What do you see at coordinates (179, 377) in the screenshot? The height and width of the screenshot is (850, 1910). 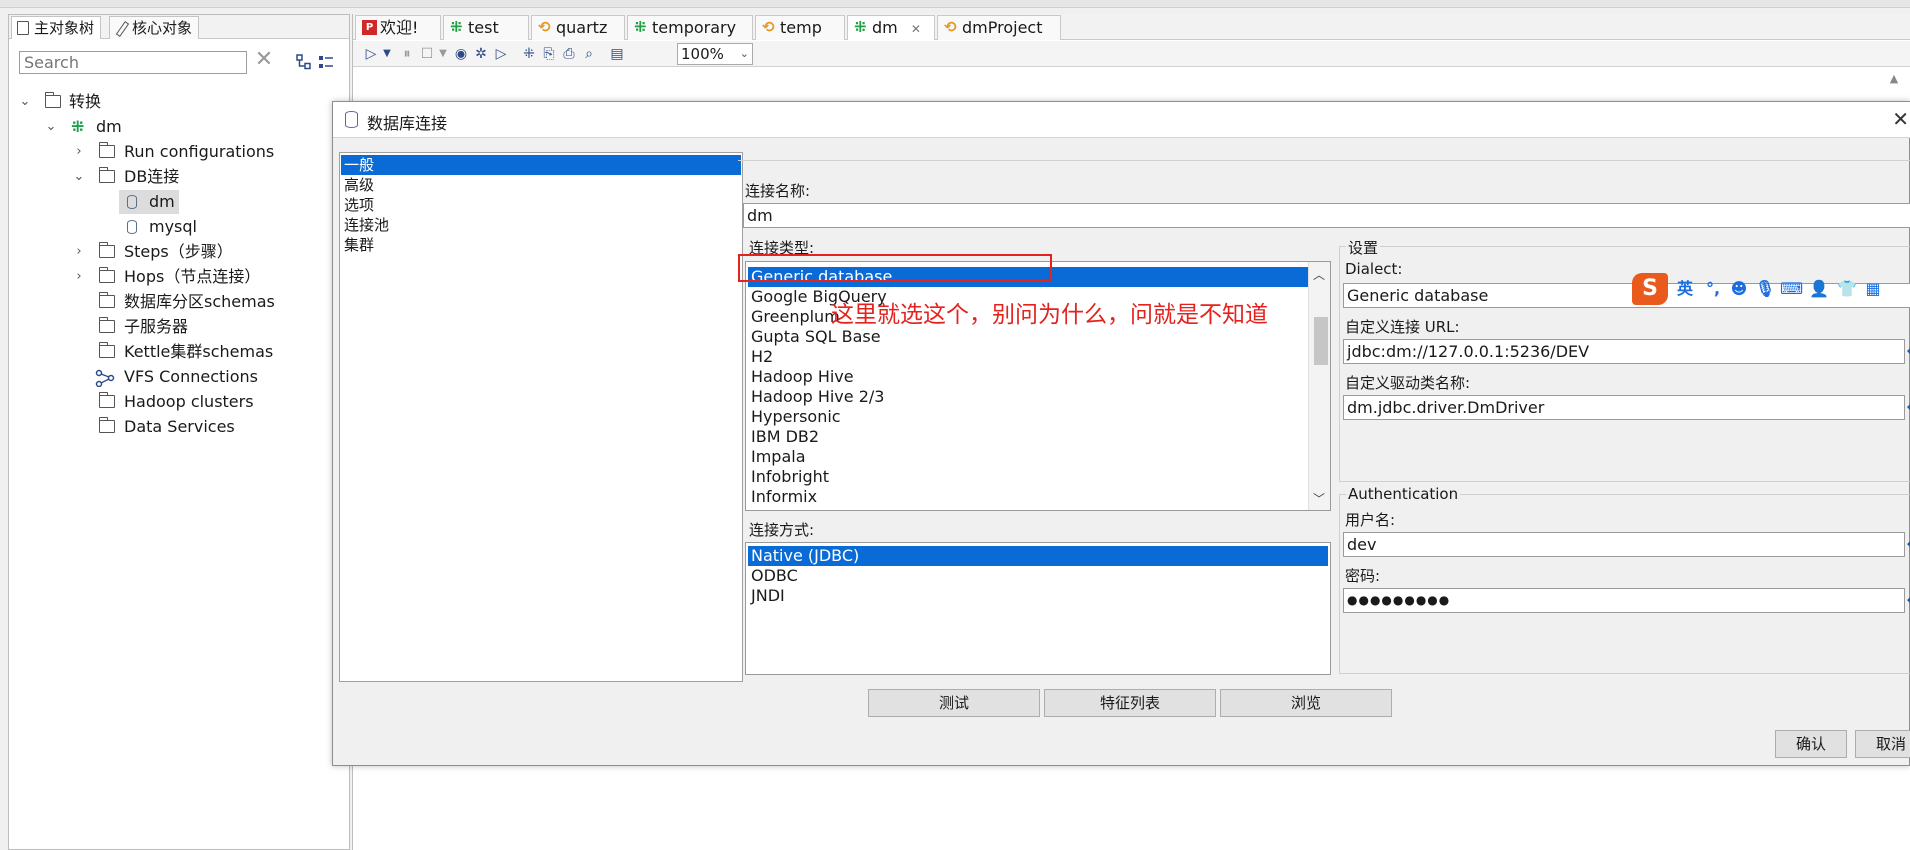 I see `tree-node-vfs-connections: VFS Connections` at bounding box center [179, 377].